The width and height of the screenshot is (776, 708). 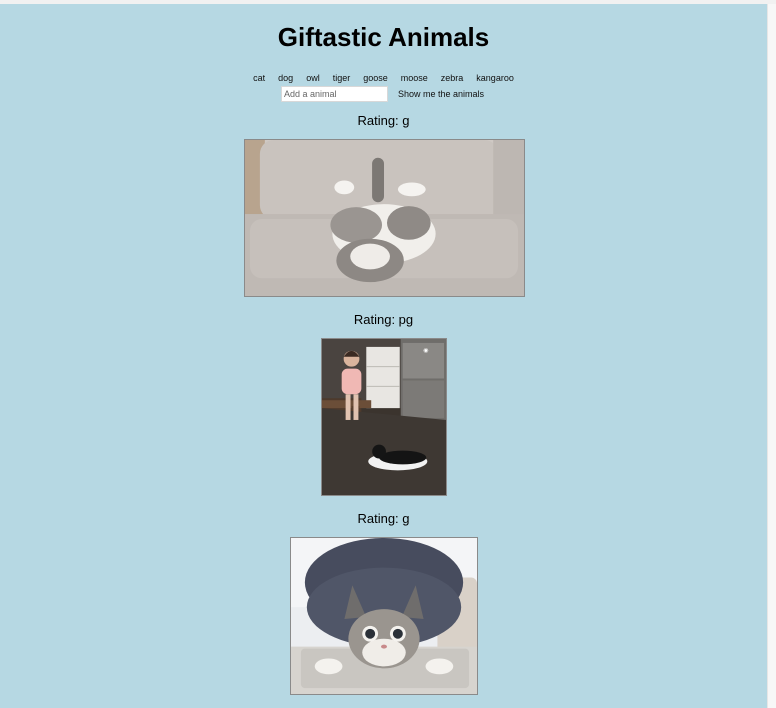 What do you see at coordinates (384, 616) in the screenshot?
I see `crouching-tabby-cat-gif` at bounding box center [384, 616].